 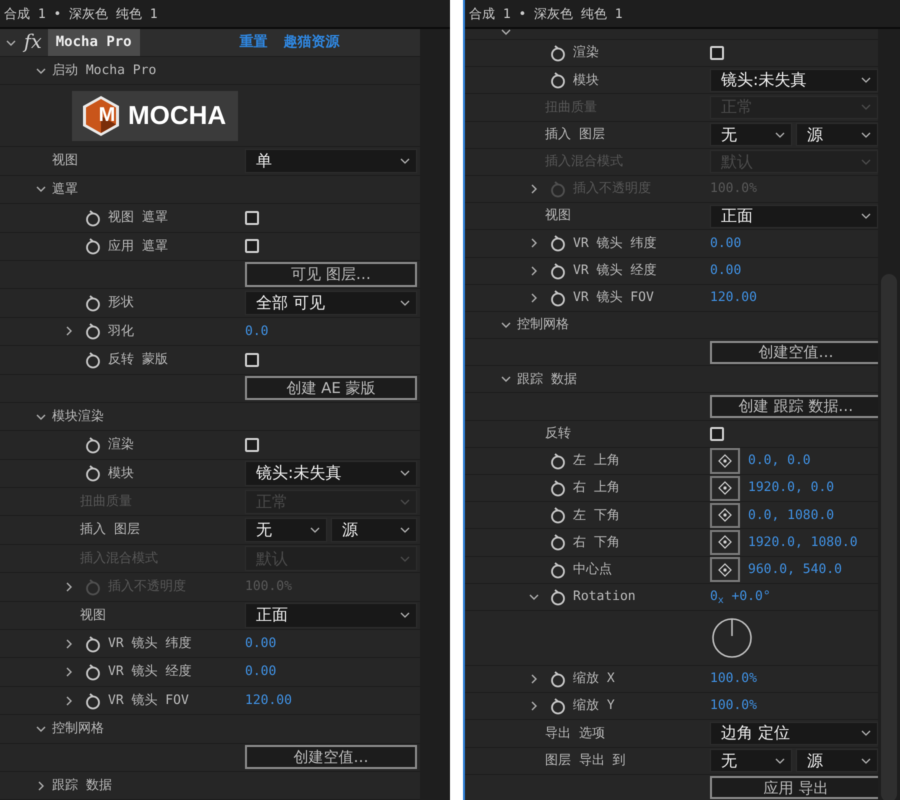 What do you see at coordinates (558, 433) in the screenshot?
I see `property-label: 反转` at bounding box center [558, 433].